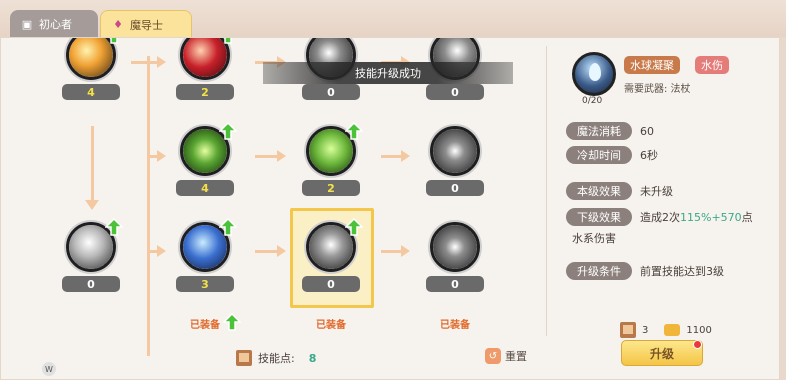  I want to click on detail-row-cooldown: 冷却时间 6秒, so click(612, 155).